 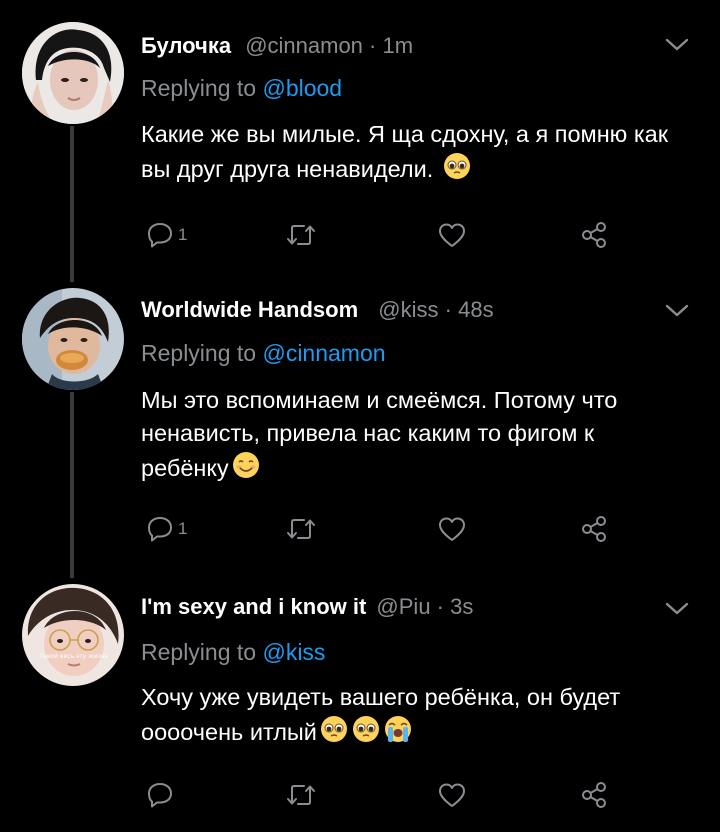 What do you see at coordinates (397, 729) in the screenshot?
I see `loudly-crying-face-emoji-icon` at bounding box center [397, 729].